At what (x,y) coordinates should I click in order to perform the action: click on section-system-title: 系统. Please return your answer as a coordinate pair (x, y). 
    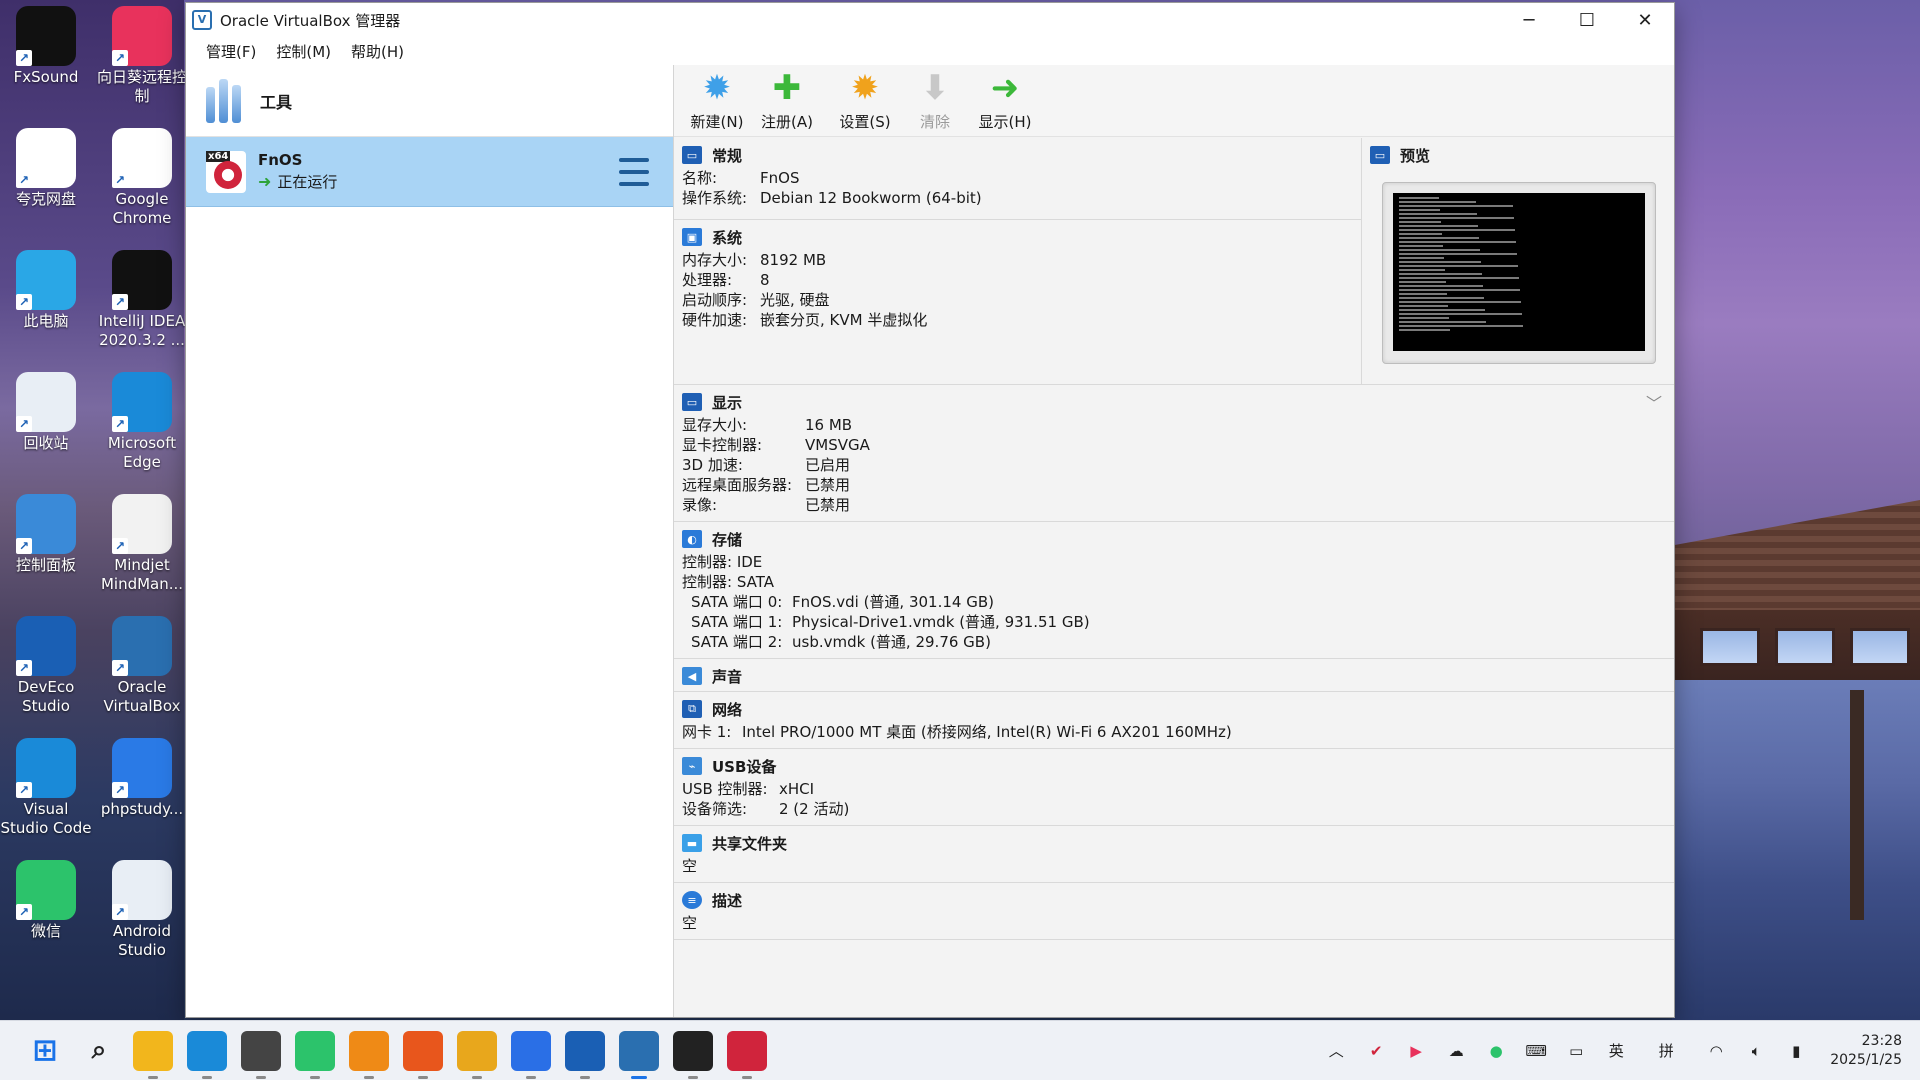
    Looking at the image, I should click on (727, 237).